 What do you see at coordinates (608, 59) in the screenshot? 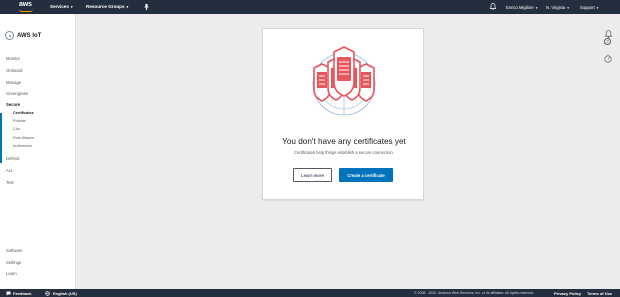
I see `dashboard-icon` at bounding box center [608, 59].